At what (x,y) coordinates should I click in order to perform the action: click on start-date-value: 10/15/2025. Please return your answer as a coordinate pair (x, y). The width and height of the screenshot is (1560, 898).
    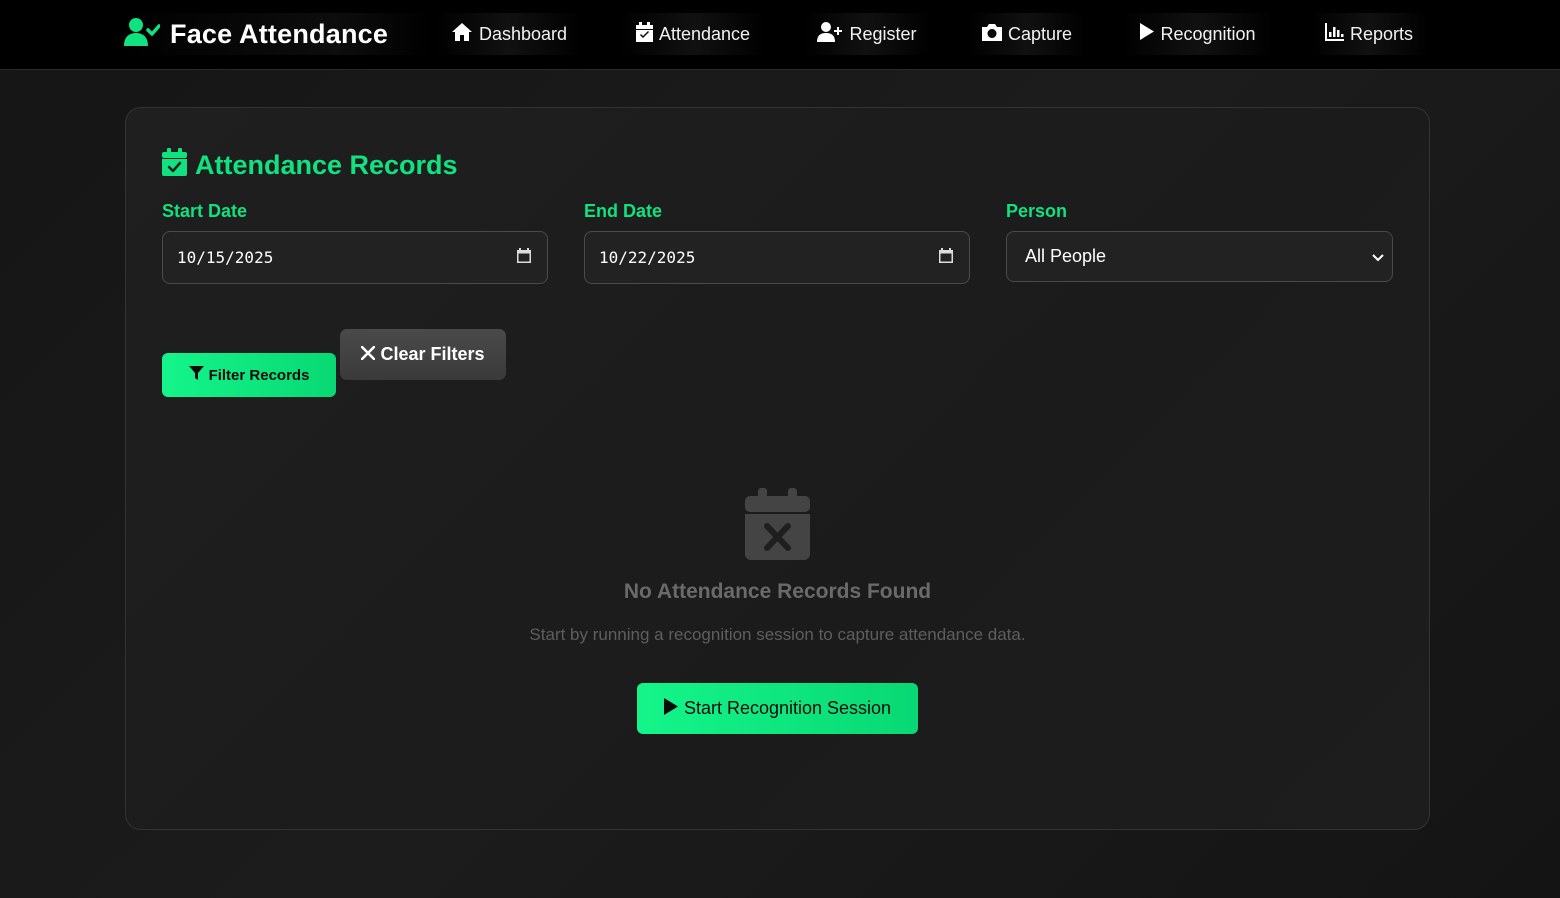
    Looking at the image, I should click on (225, 257).